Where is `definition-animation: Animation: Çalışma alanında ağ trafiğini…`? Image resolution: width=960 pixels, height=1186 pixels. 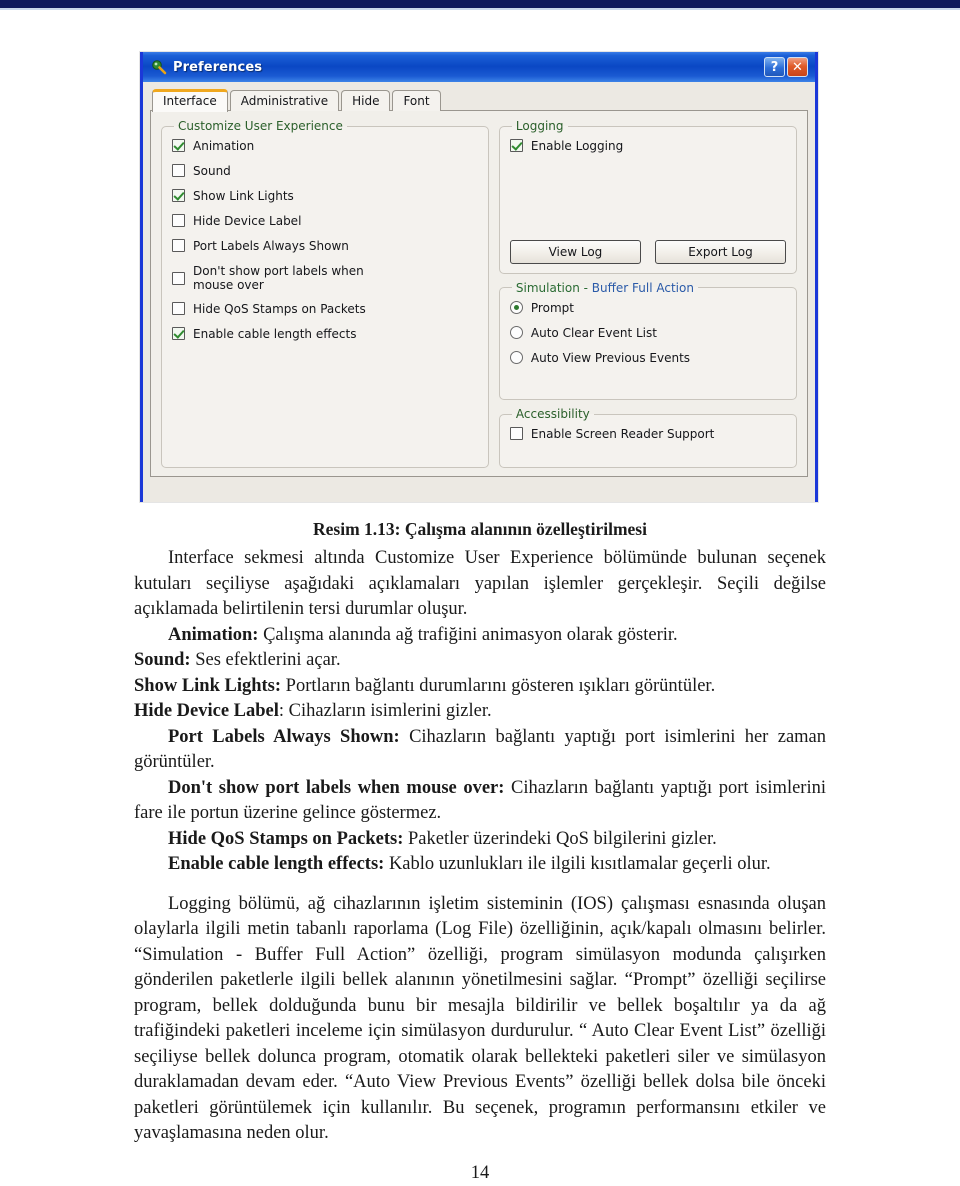 definition-animation: Animation: Çalışma alanında ağ trafiğini… is located at coordinates (480, 636).